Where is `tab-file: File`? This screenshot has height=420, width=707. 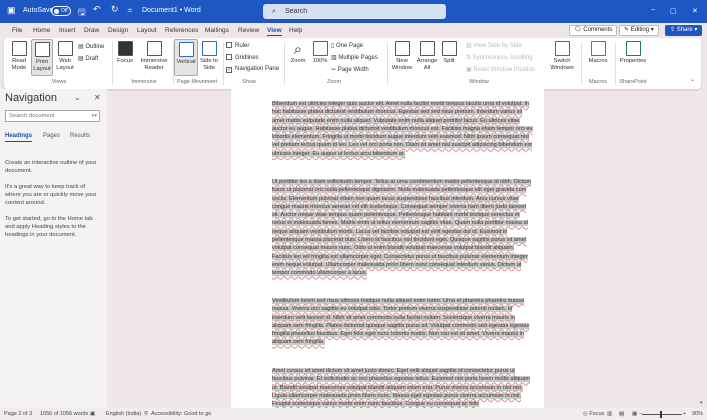 tab-file: File is located at coordinates (17, 30).